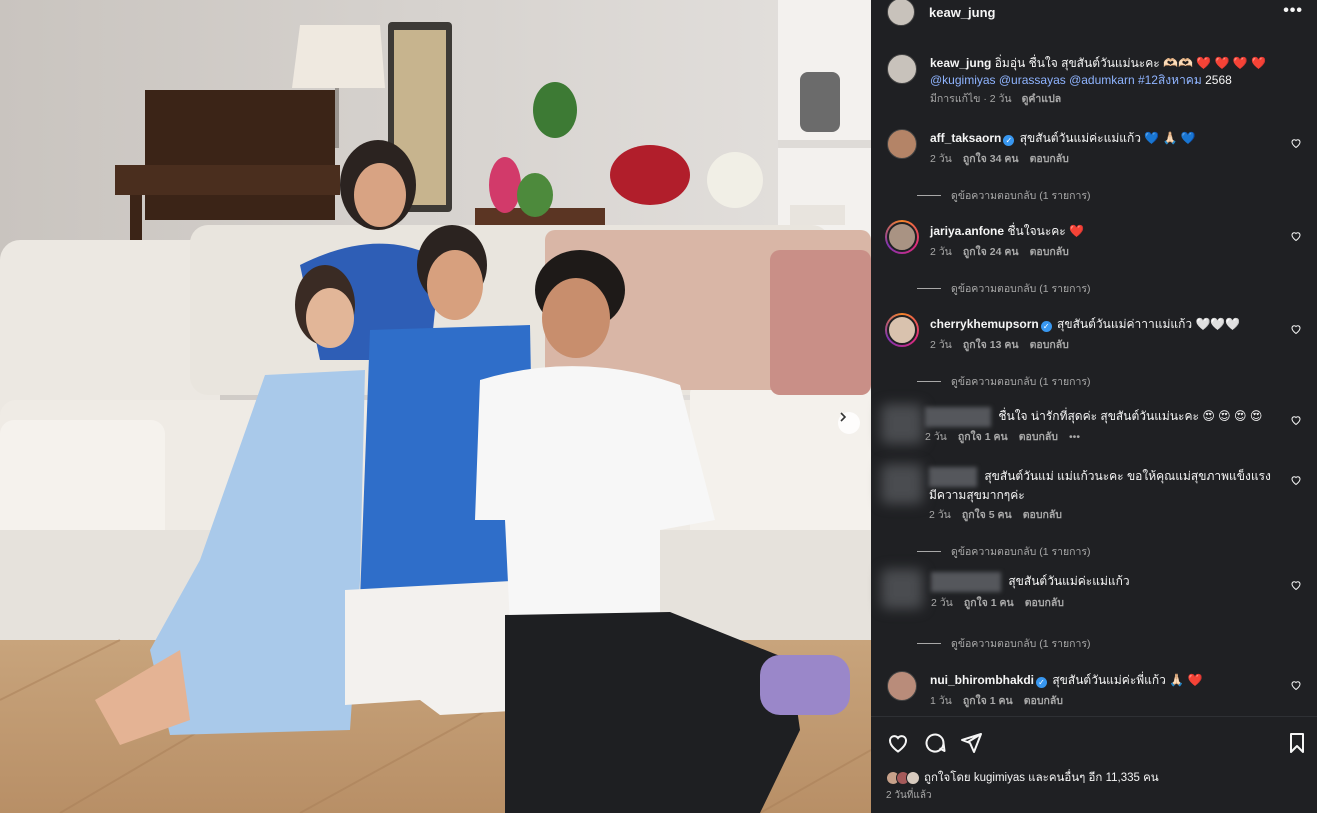 The width and height of the screenshot is (1317, 813). Describe the element at coordinates (1293, 11) in the screenshot. I see `more-icon: •••` at that location.